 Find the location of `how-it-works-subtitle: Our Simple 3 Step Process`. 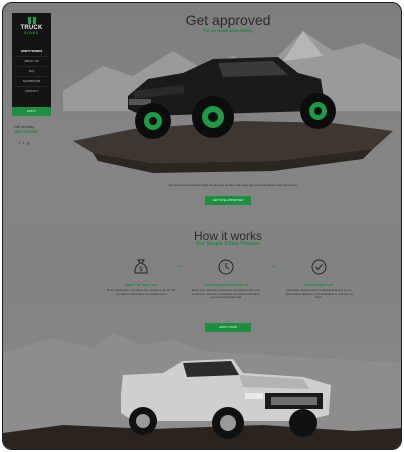

how-it-works-subtitle: Our Simple 3 Step Process is located at coordinates (228, 244).